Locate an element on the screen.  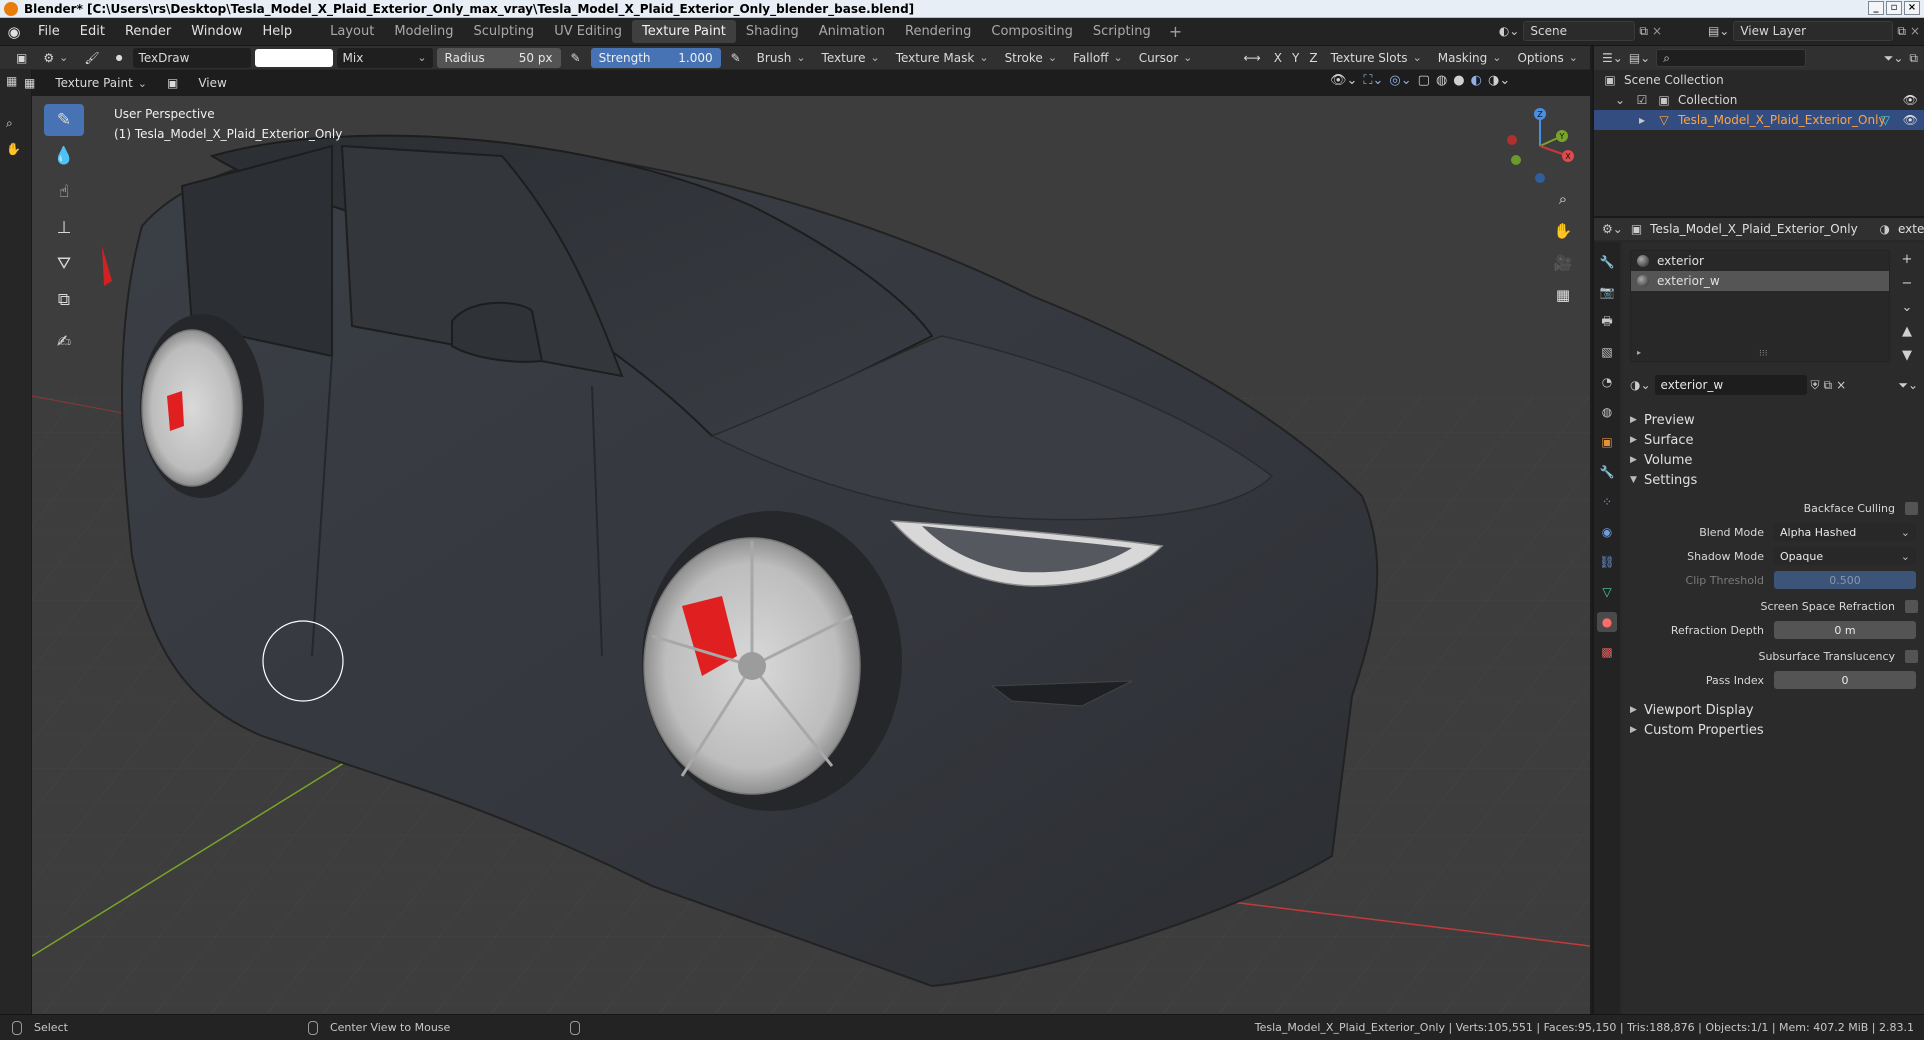
texture-mask-menu: Texture Mask is located at coordinates (942, 58).